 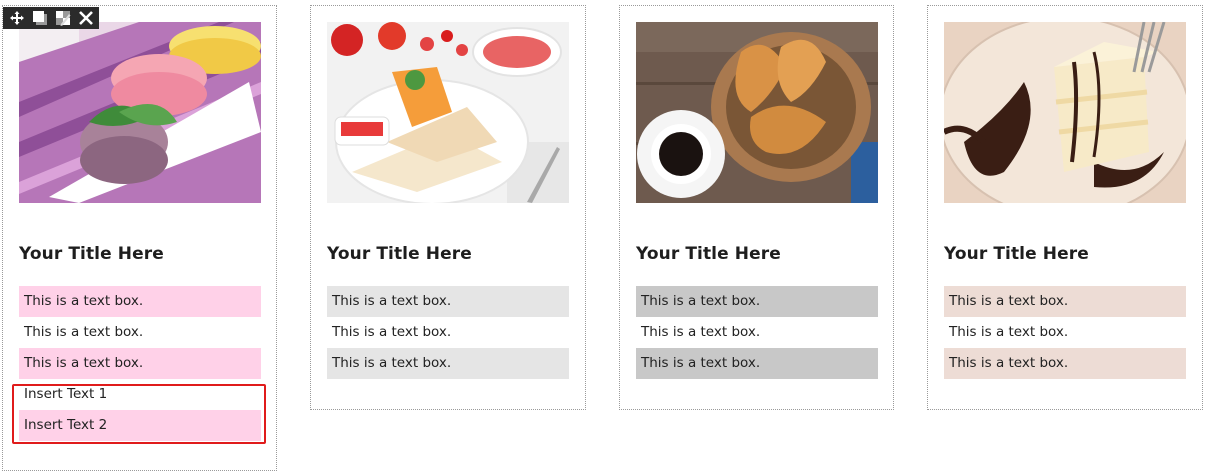 What do you see at coordinates (17, 18) in the screenshot?
I see `move-icon` at bounding box center [17, 18].